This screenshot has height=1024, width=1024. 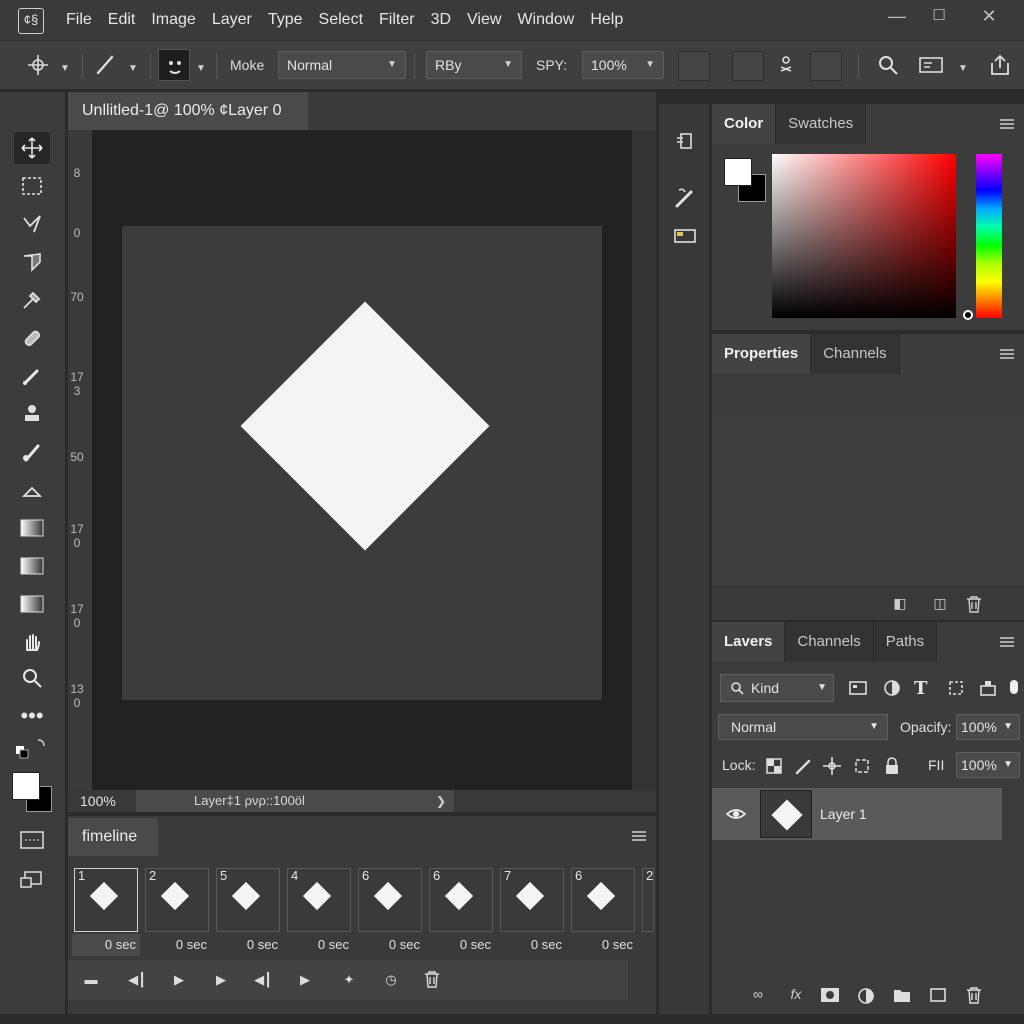 What do you see at coordinates (938, 996) in the screenshot?
I see `new-layer-icon` at bounding box center [938, 996].